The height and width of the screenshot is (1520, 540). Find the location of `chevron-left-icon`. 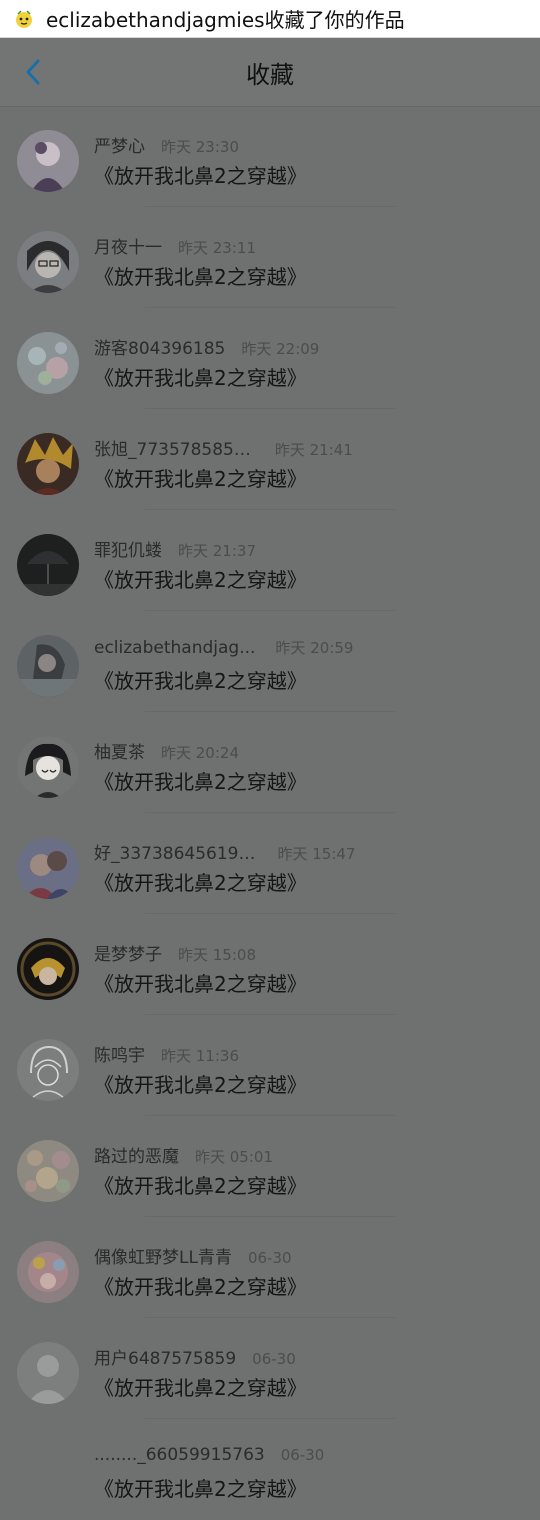

chevron-left-icon is located at coordinates (33, 72).